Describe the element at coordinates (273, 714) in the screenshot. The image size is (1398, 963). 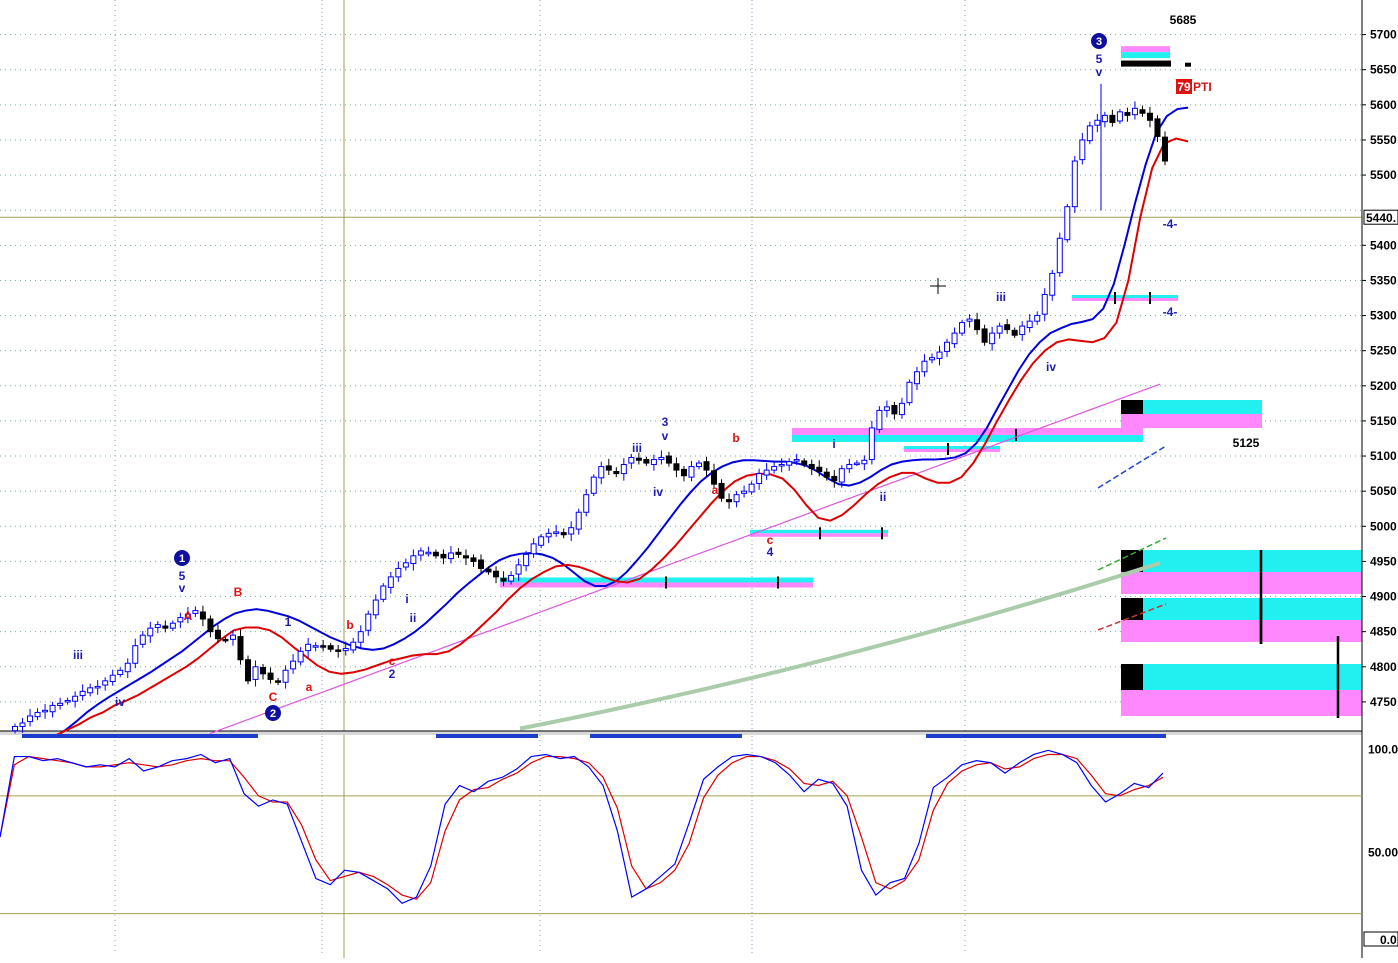
I see `wave-circle-two: 2` at that location.